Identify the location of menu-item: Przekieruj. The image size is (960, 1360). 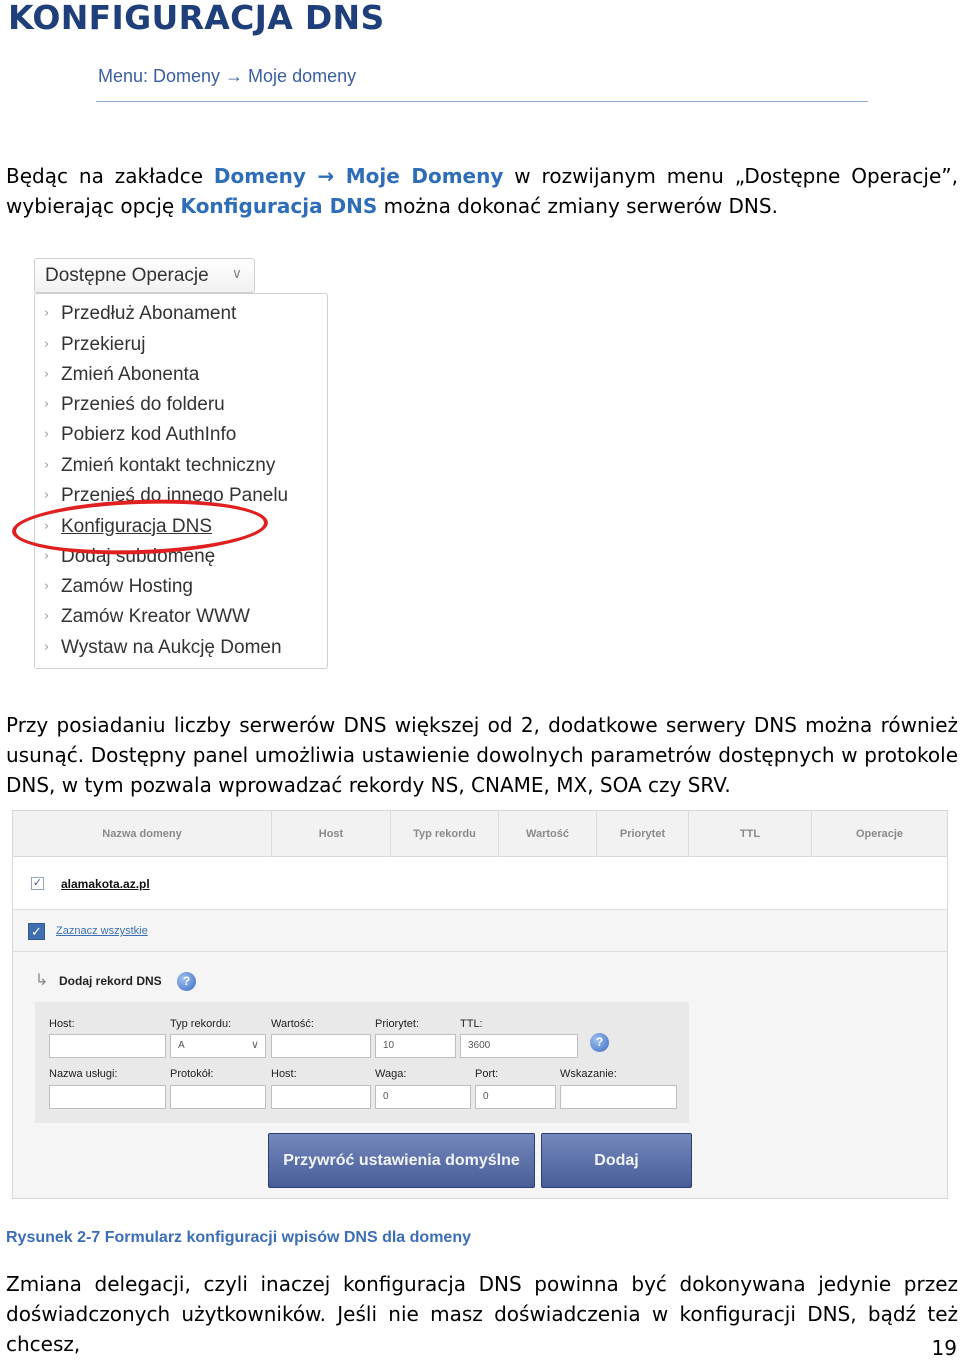
(103, 345).